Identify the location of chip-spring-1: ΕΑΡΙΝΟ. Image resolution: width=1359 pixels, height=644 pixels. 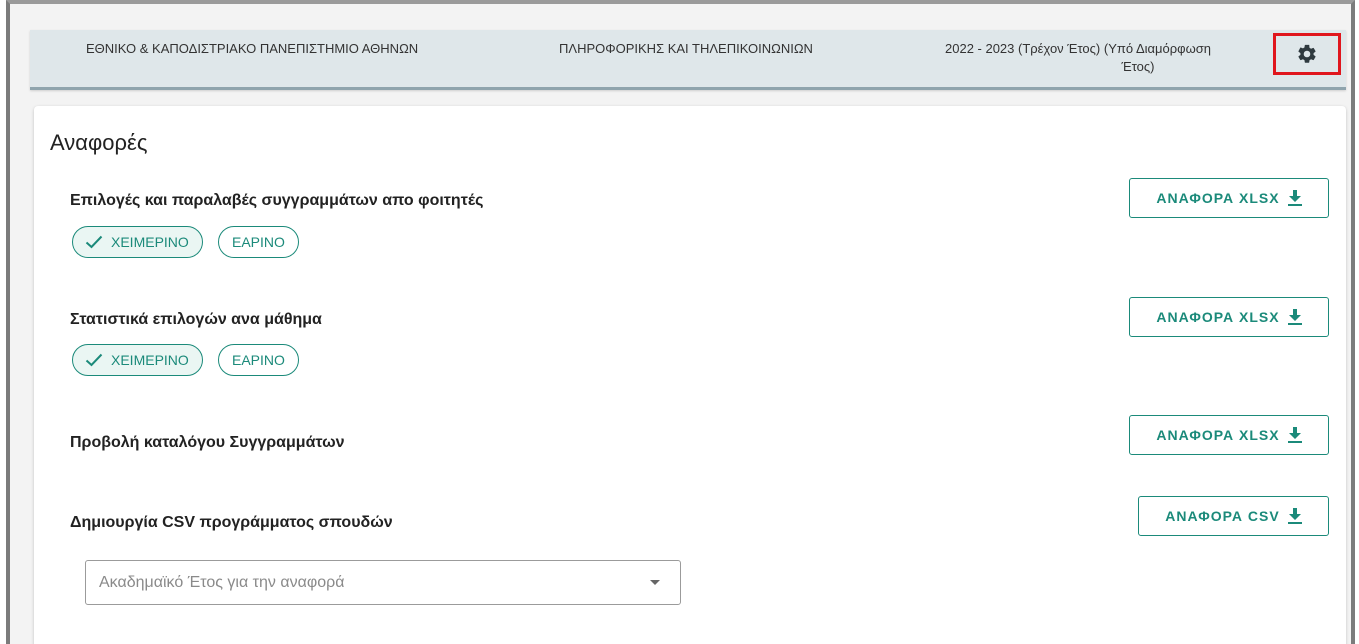
(258, 242).